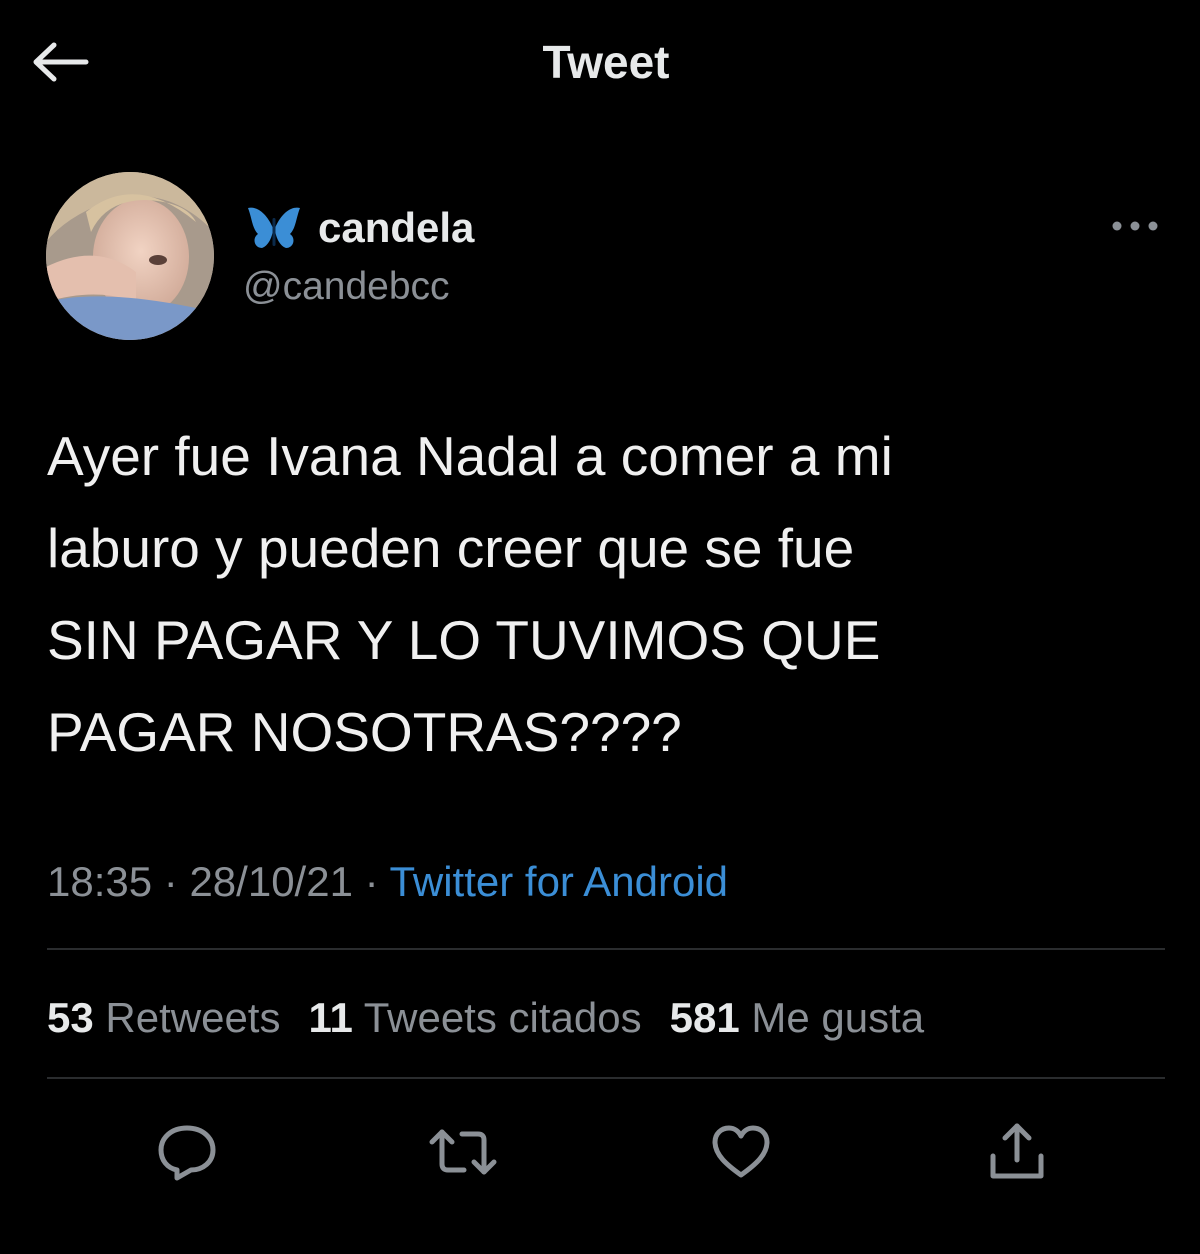 The height and width of the screenshot is (1254, 1200). I want to click on avatar, so click(130, 256).